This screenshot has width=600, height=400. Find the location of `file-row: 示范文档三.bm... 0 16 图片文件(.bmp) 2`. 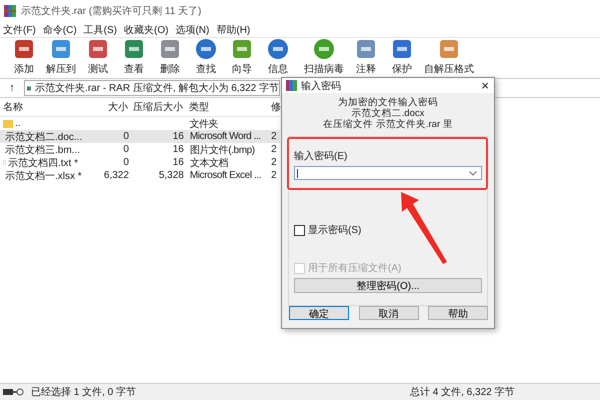

file-row: 示范文档三.bm... 0 16 图片文件(.bmp) 2 is located at coordinates (140, 149).